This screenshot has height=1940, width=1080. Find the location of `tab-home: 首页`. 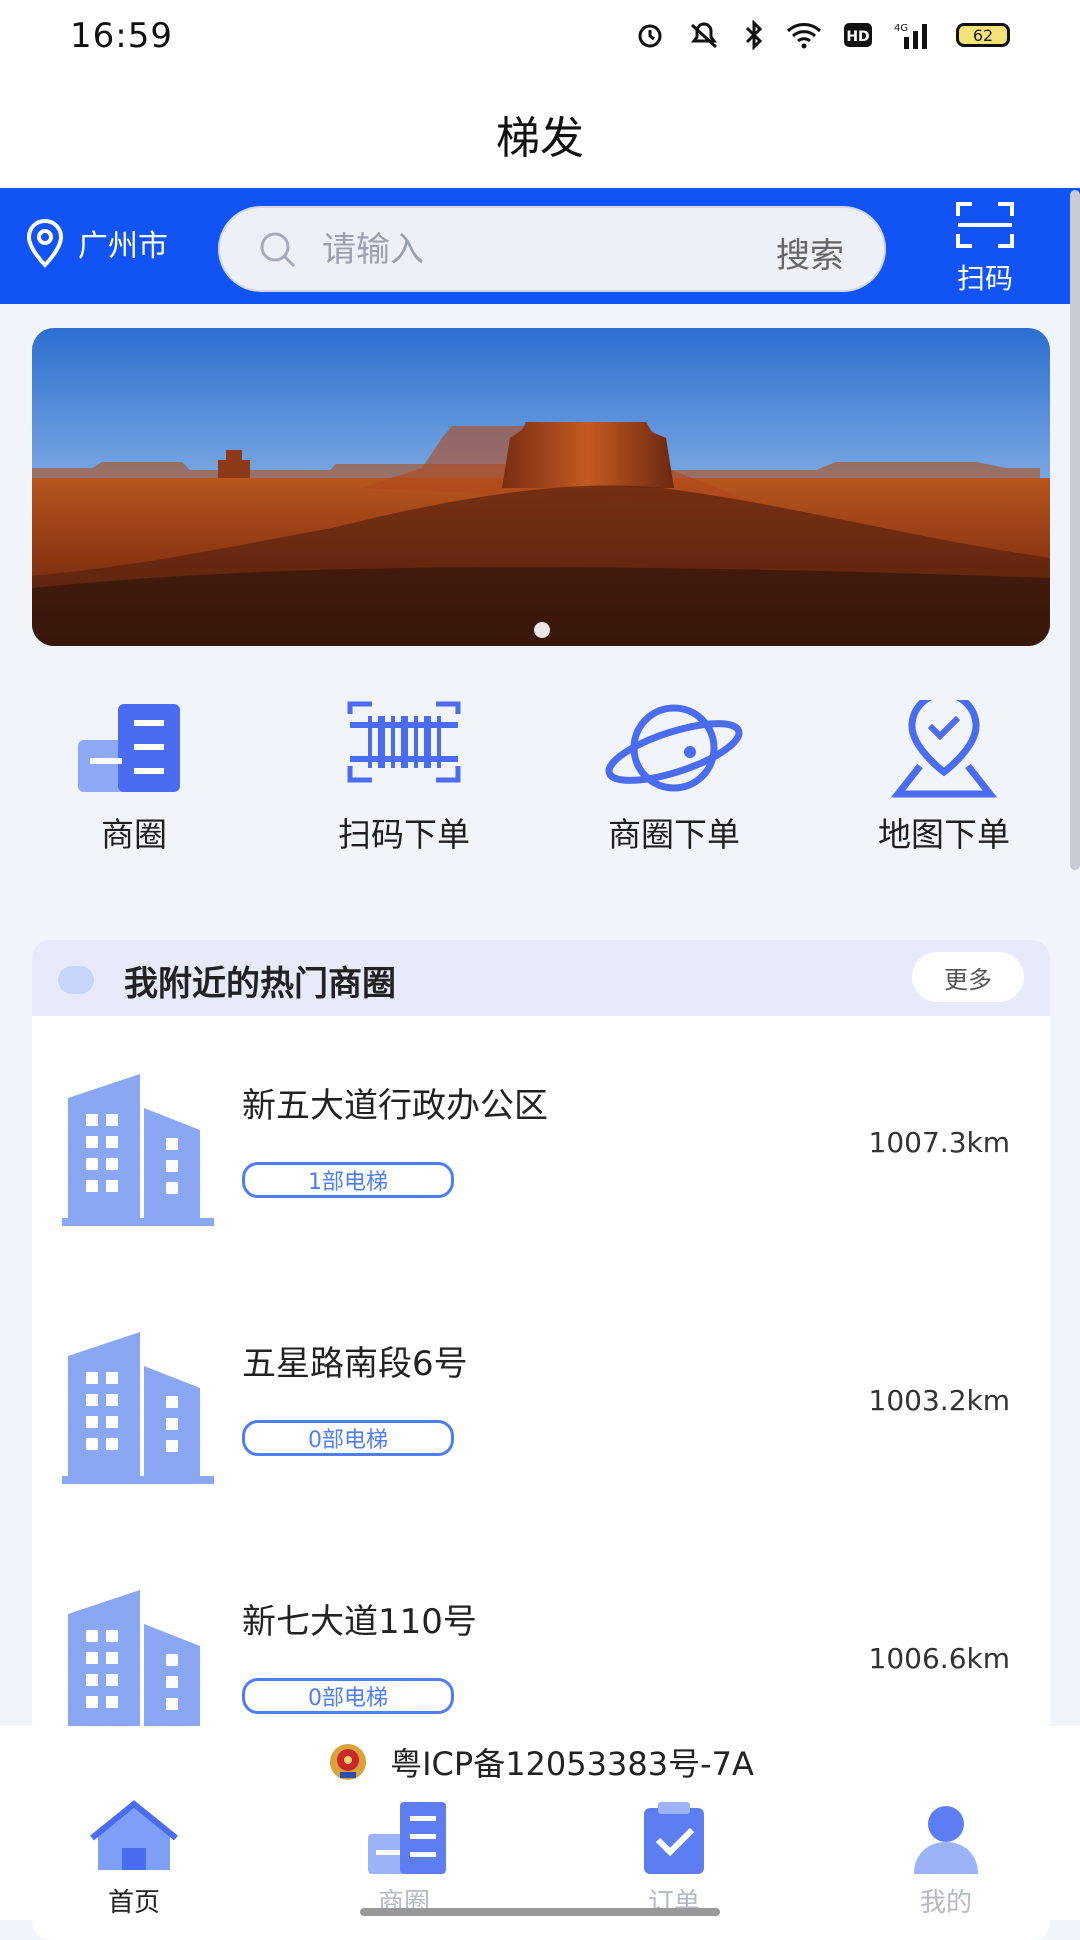

tab-home: 首页 is located at coordinates (134, 1859).